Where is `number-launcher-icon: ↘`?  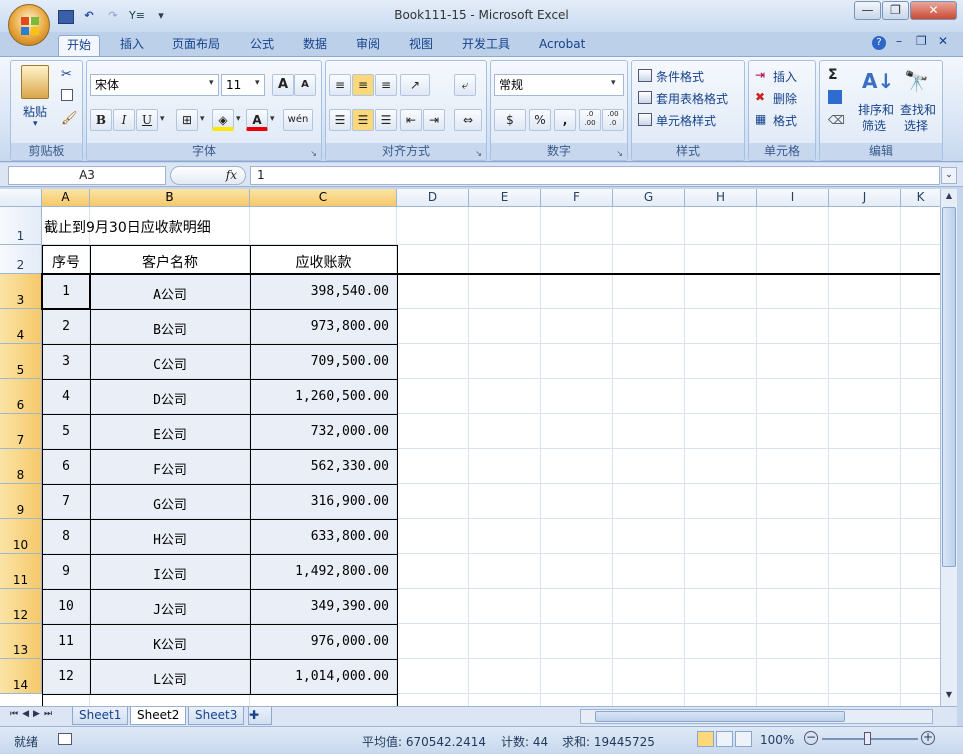
number-launcher-icon: ↘ is located at coordinates (619, 153).